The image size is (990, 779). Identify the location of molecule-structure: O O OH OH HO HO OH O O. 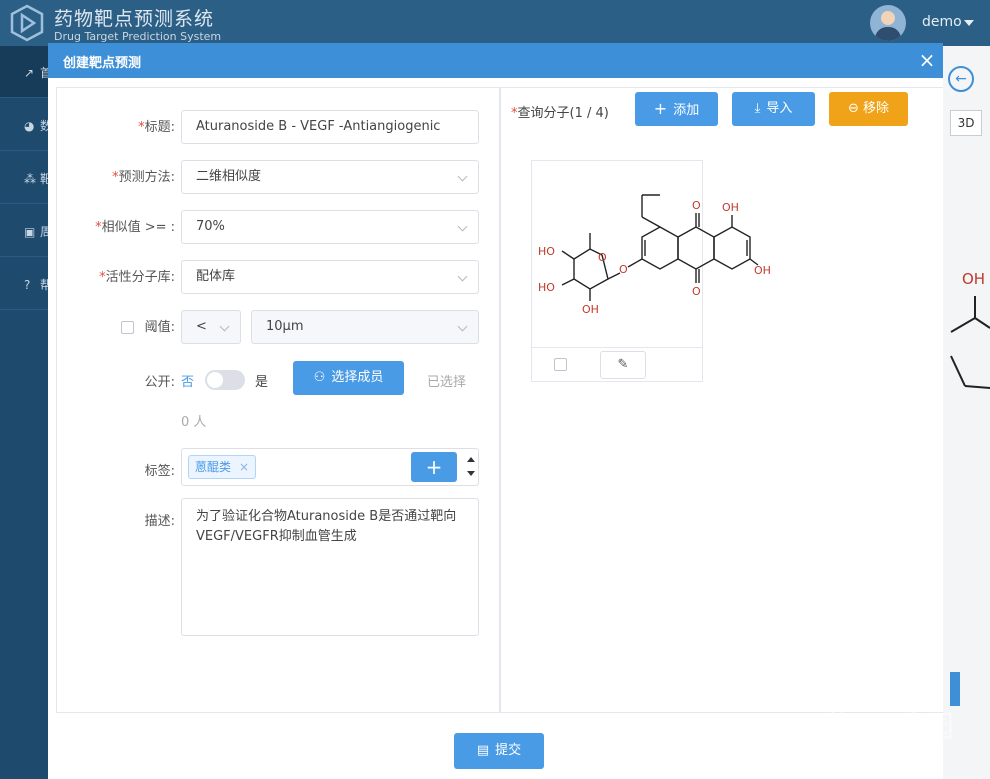
(654, 255).